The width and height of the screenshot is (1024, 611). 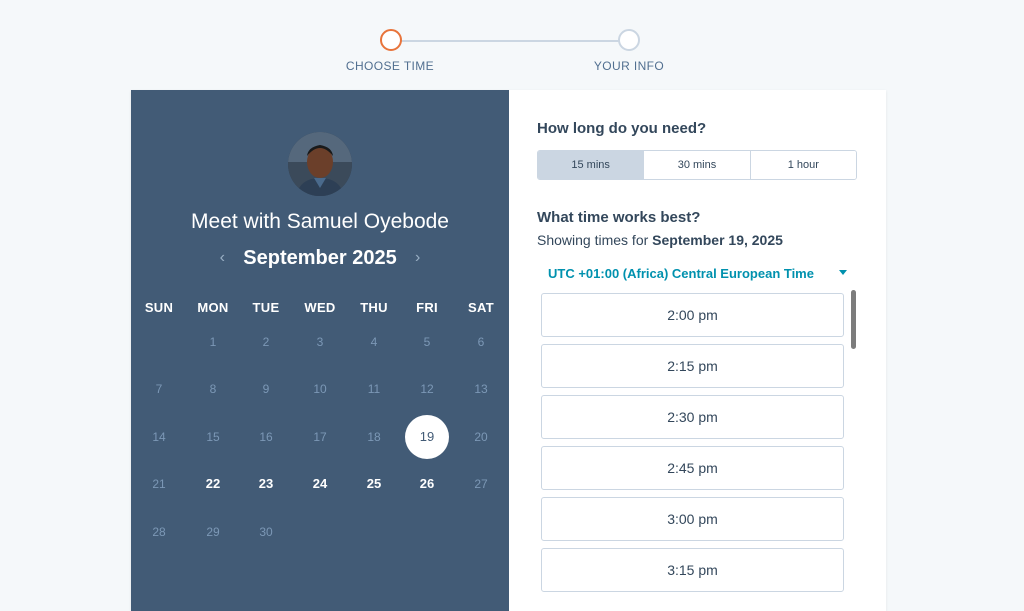 I want to click on calendar-day: 14, so click(x=159, y=437).